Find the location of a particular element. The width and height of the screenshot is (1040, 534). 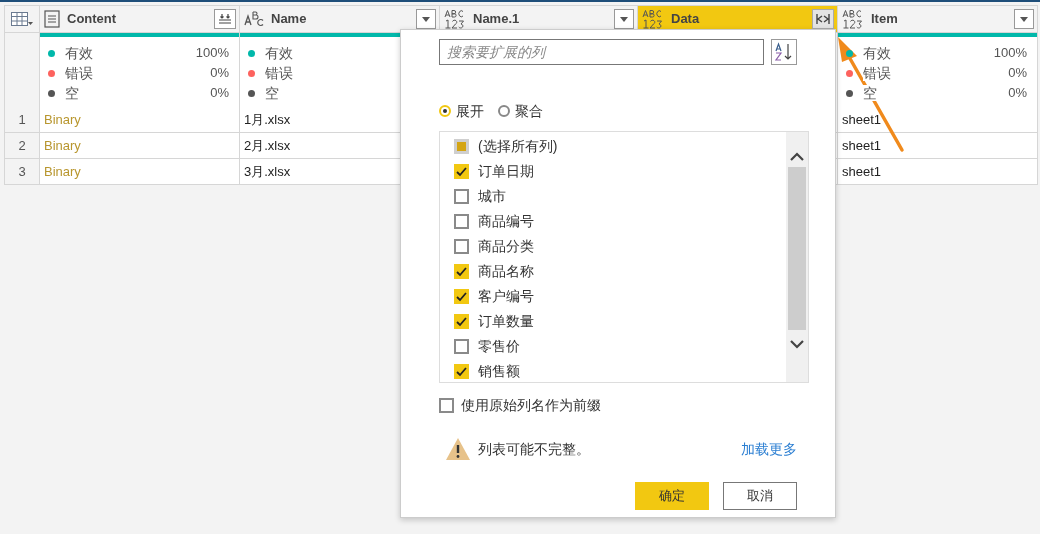

sort-icon is located at coordinates (783, 52).